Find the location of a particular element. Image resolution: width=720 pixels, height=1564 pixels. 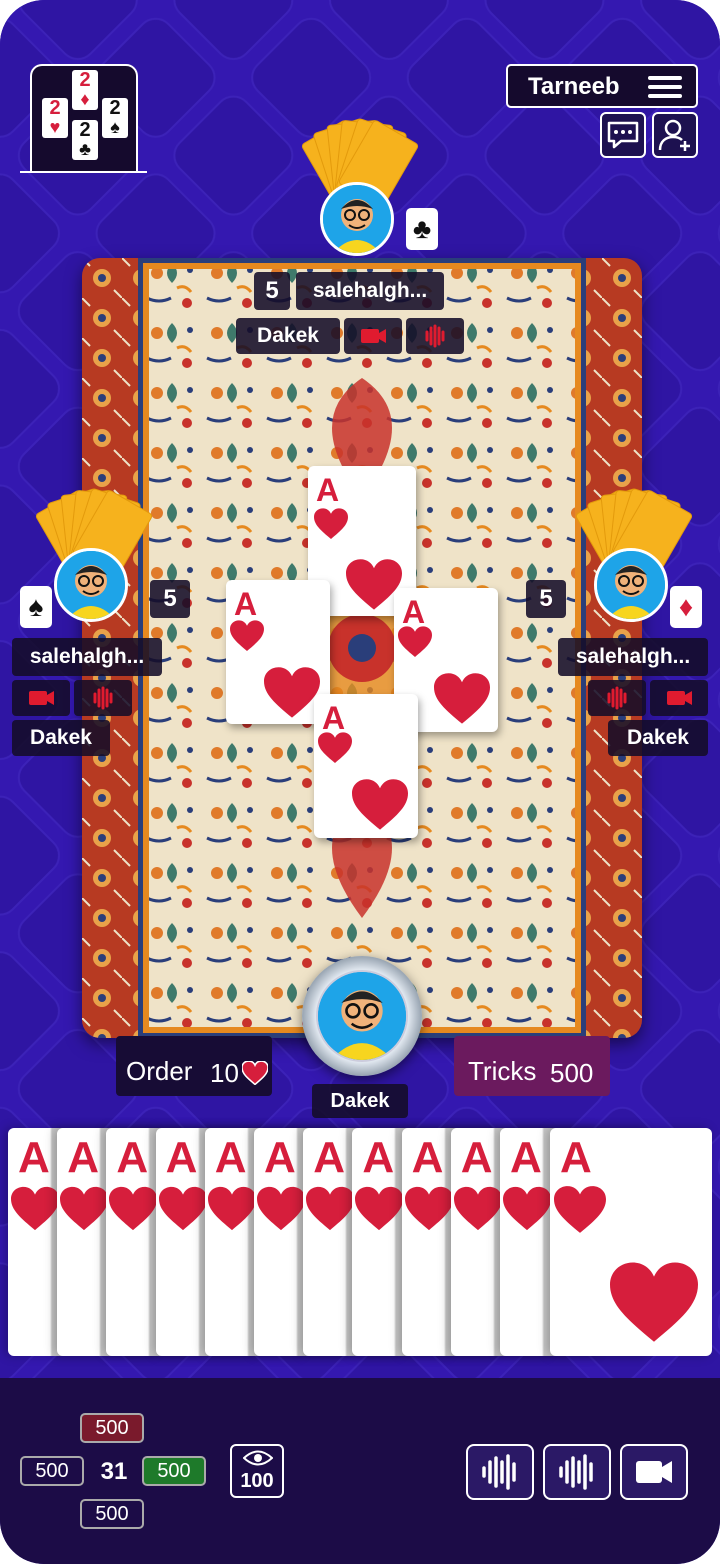

add-friend-button is located at coordinates (675, 135).